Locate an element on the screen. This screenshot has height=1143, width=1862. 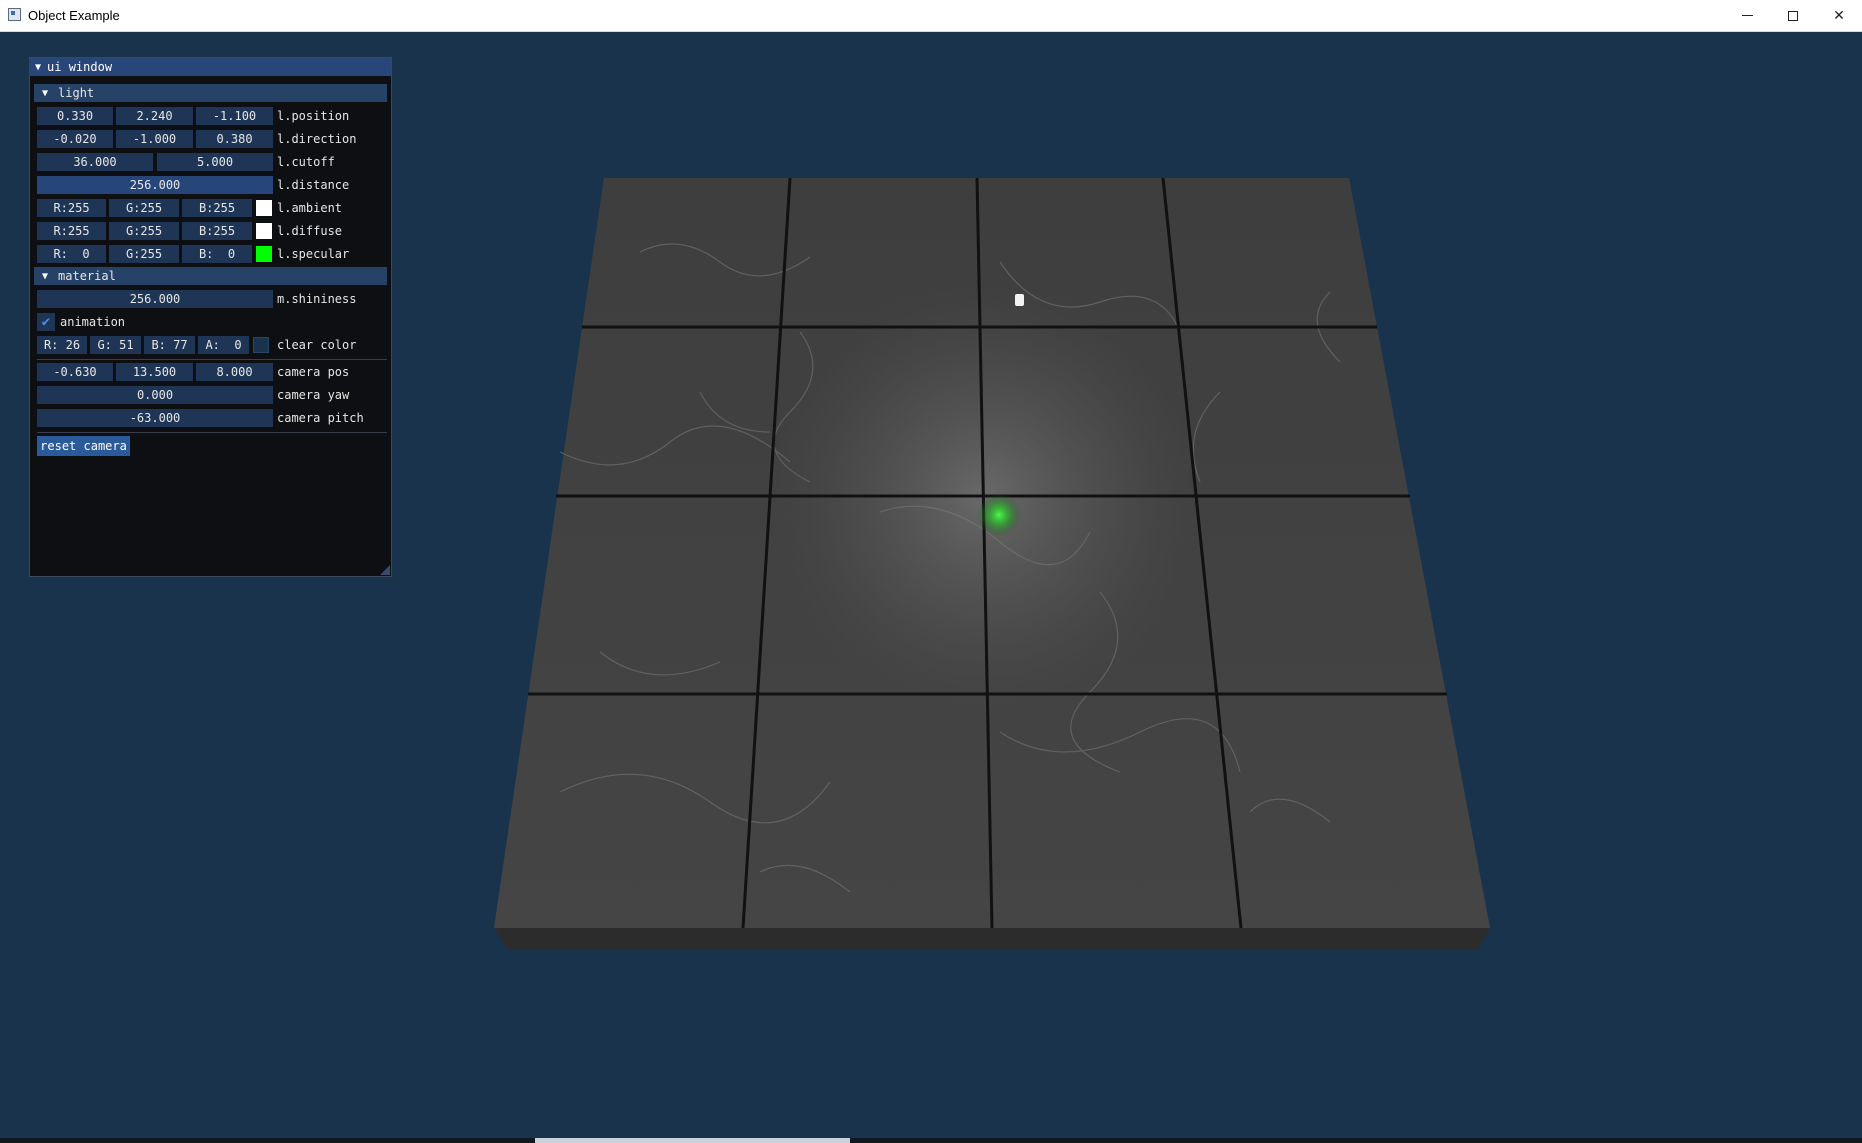
specular-highlight is located at coordinates (999, 515).